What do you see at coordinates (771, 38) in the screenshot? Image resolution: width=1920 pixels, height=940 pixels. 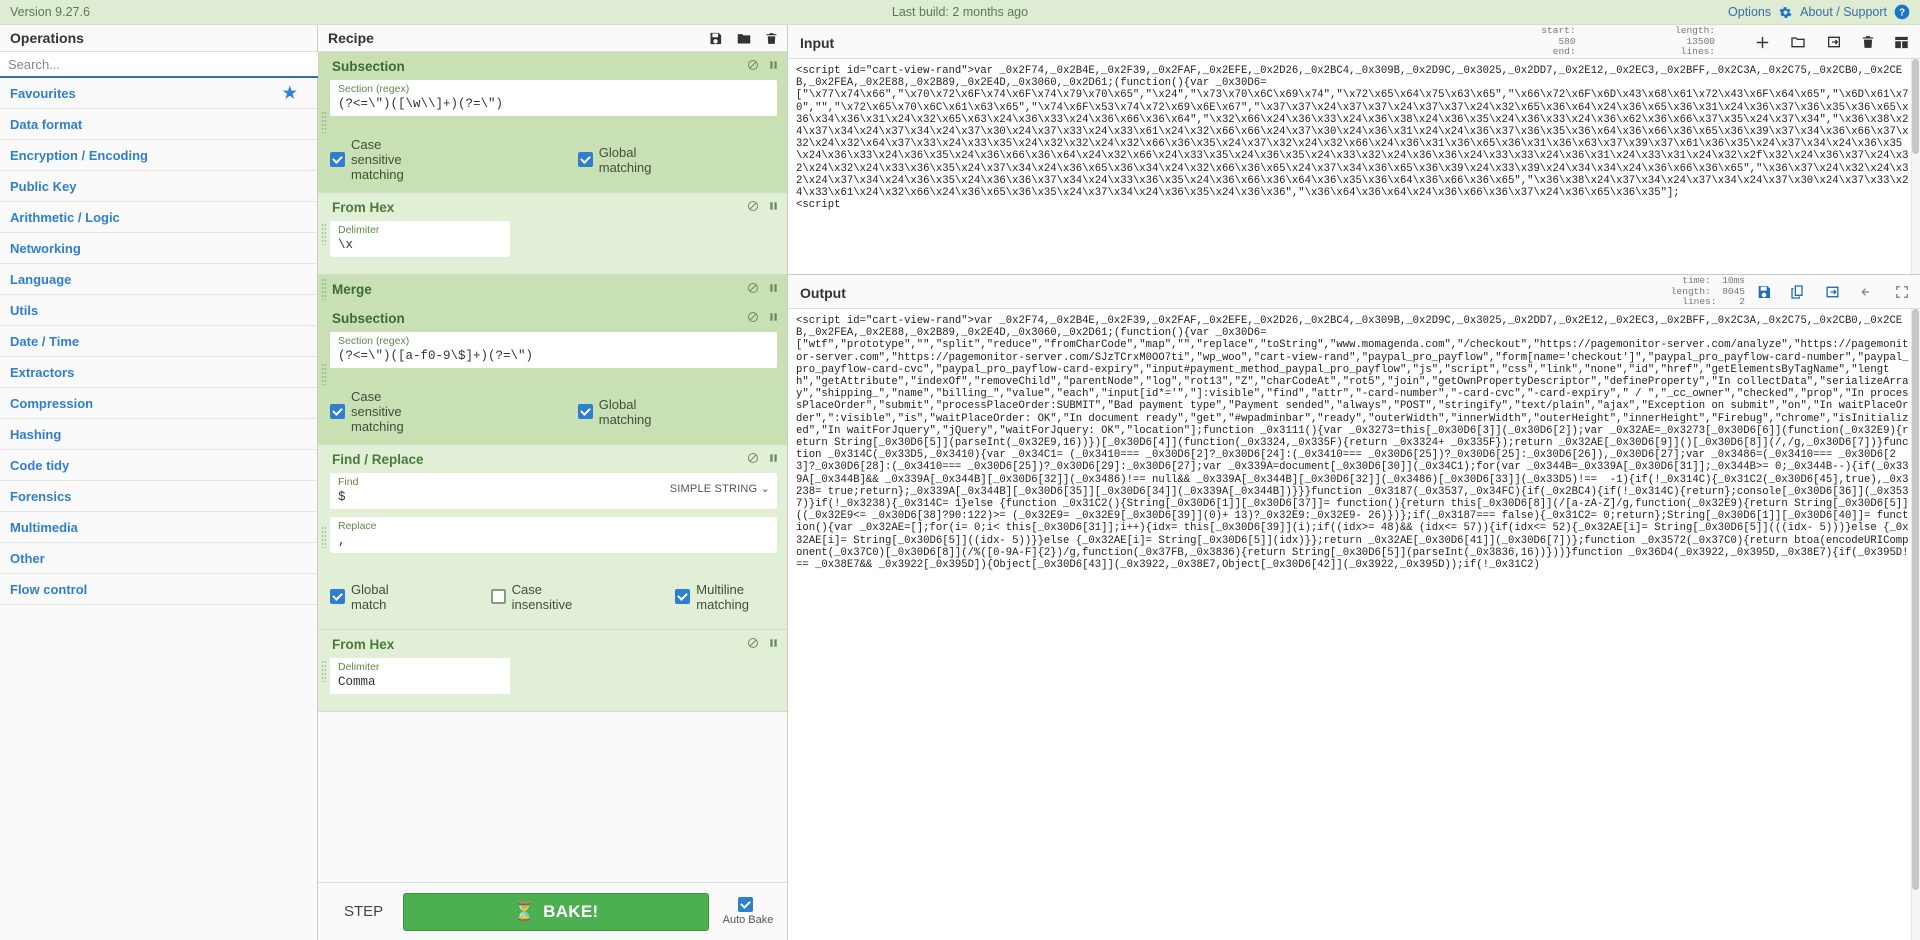 I see `clear-recipe-icon` at bounding box center [771, 38].